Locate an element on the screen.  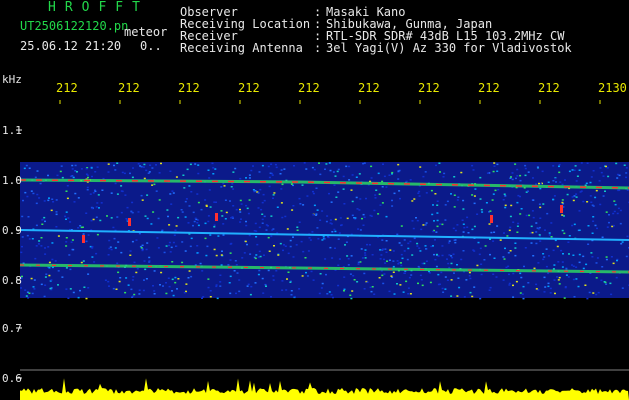
app-title: HROFFT is located at coordinates (98, 7).